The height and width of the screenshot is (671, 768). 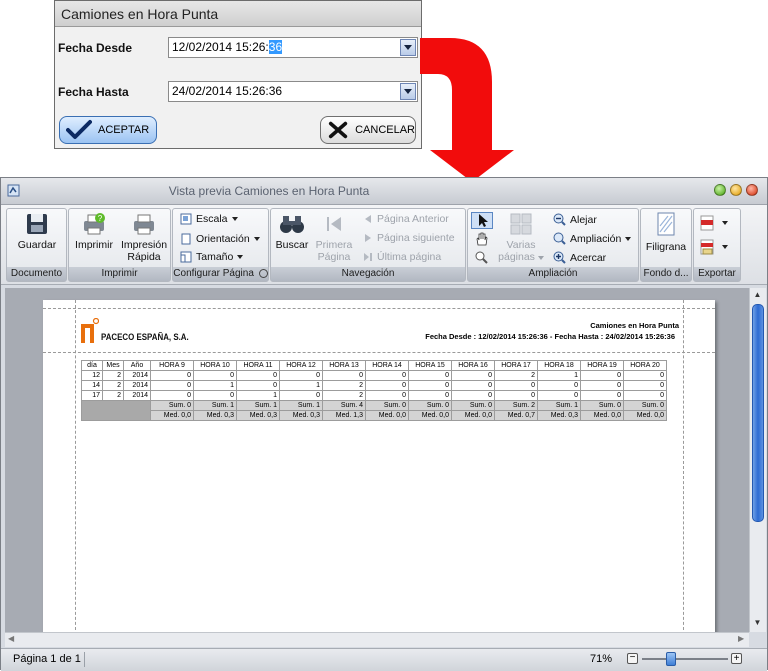 What do you see at coordinates (707, 247) in the screenshot?
I see `pdf-email-icon` at bounding box center [707, 247].